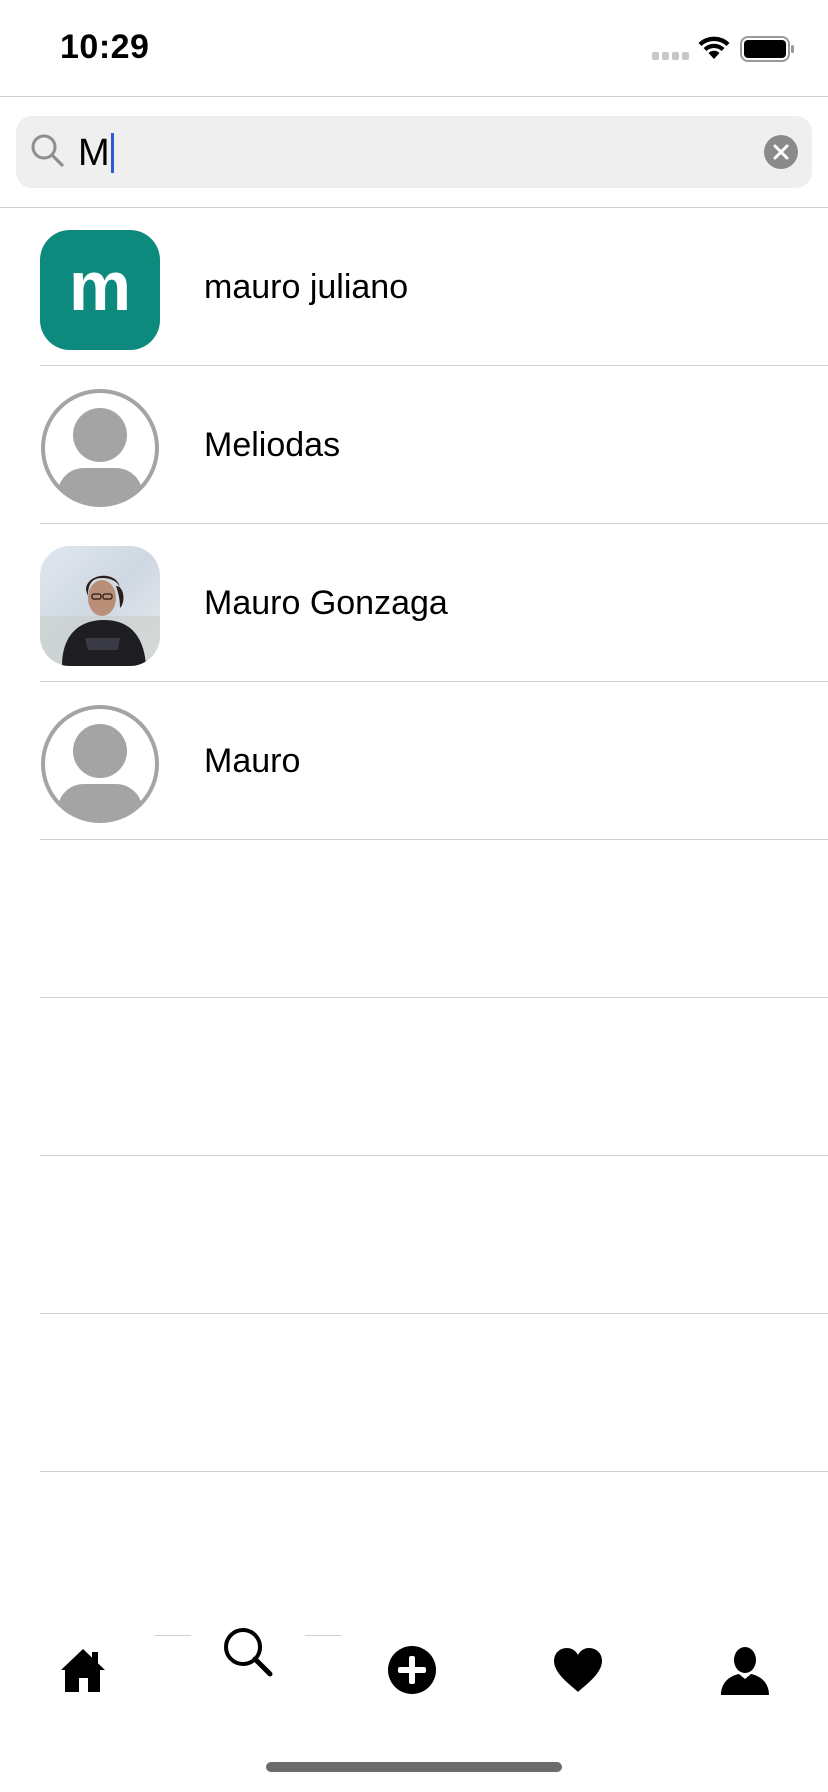 This screenshot has height=1792, width=828. I want to click on close-icon, so click(781, 152).